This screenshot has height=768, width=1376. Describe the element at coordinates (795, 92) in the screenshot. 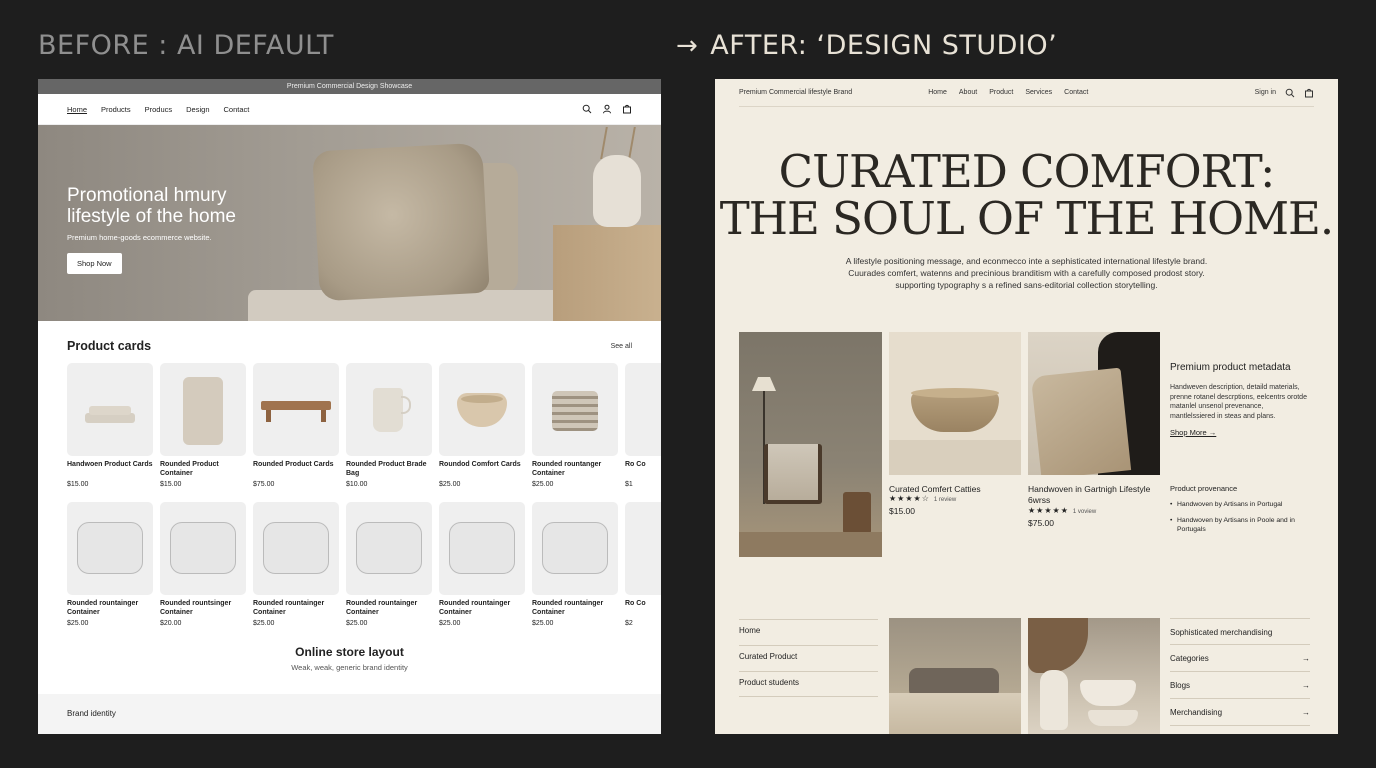

I see `after-brand: Premium Commercial lifestyle Brand` at that location.